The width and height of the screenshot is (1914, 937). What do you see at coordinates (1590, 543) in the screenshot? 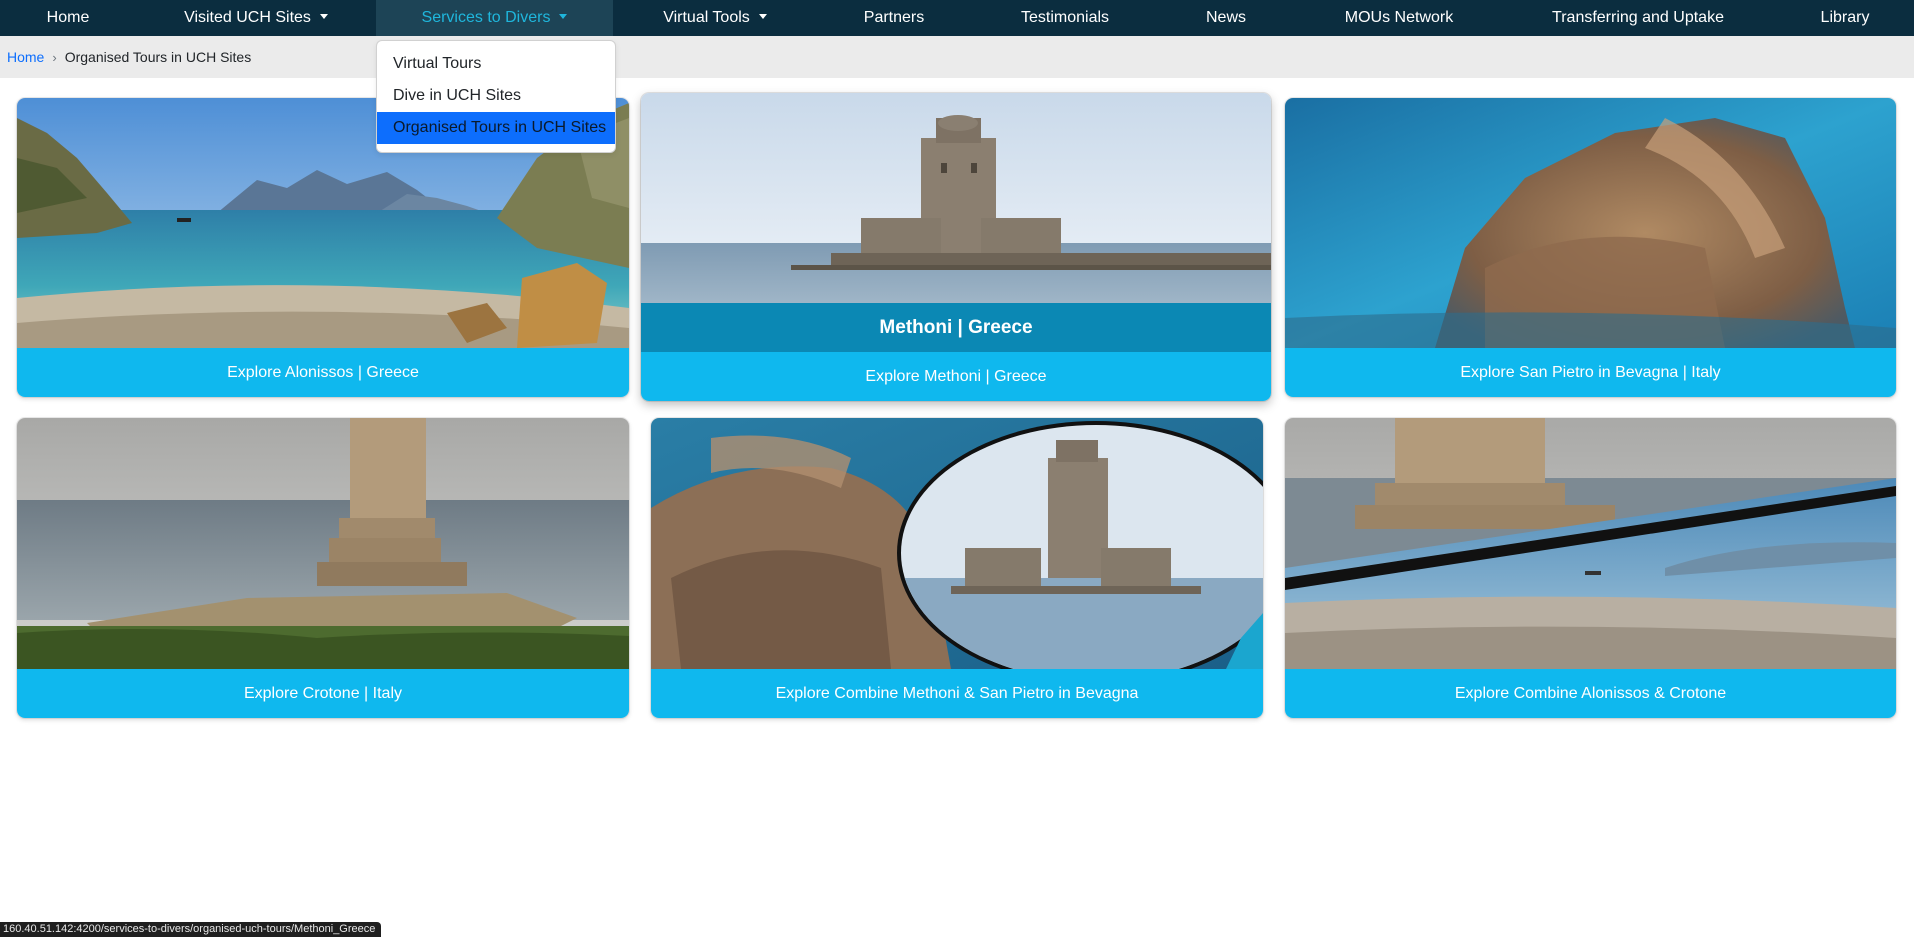
I see `alonissos-crotone-collage-image` at bounding box center [1590, 543].